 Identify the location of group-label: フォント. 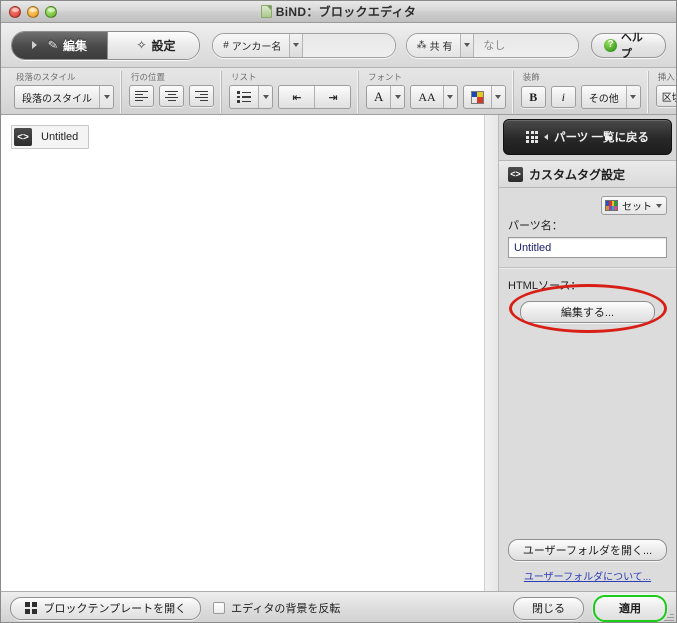
(385, 77).